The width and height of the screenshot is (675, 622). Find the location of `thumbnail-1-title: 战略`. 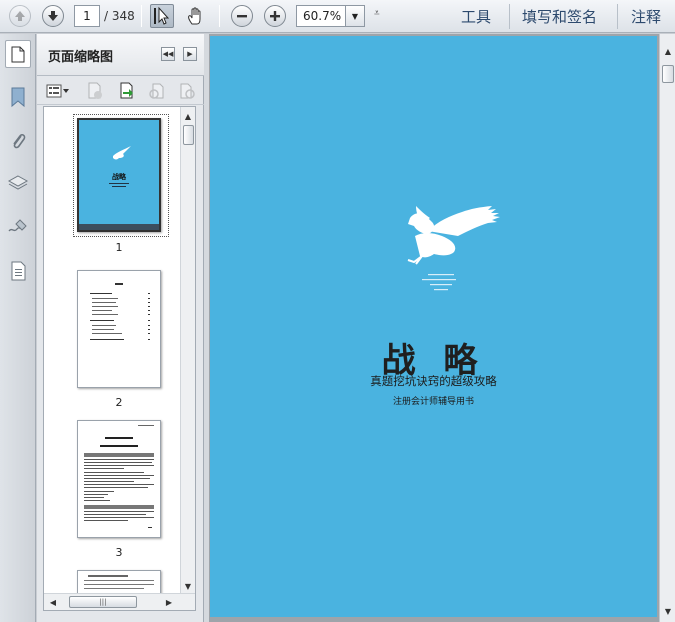

thumbnail-1-title: 战略 is located at coordinates (119, 177).